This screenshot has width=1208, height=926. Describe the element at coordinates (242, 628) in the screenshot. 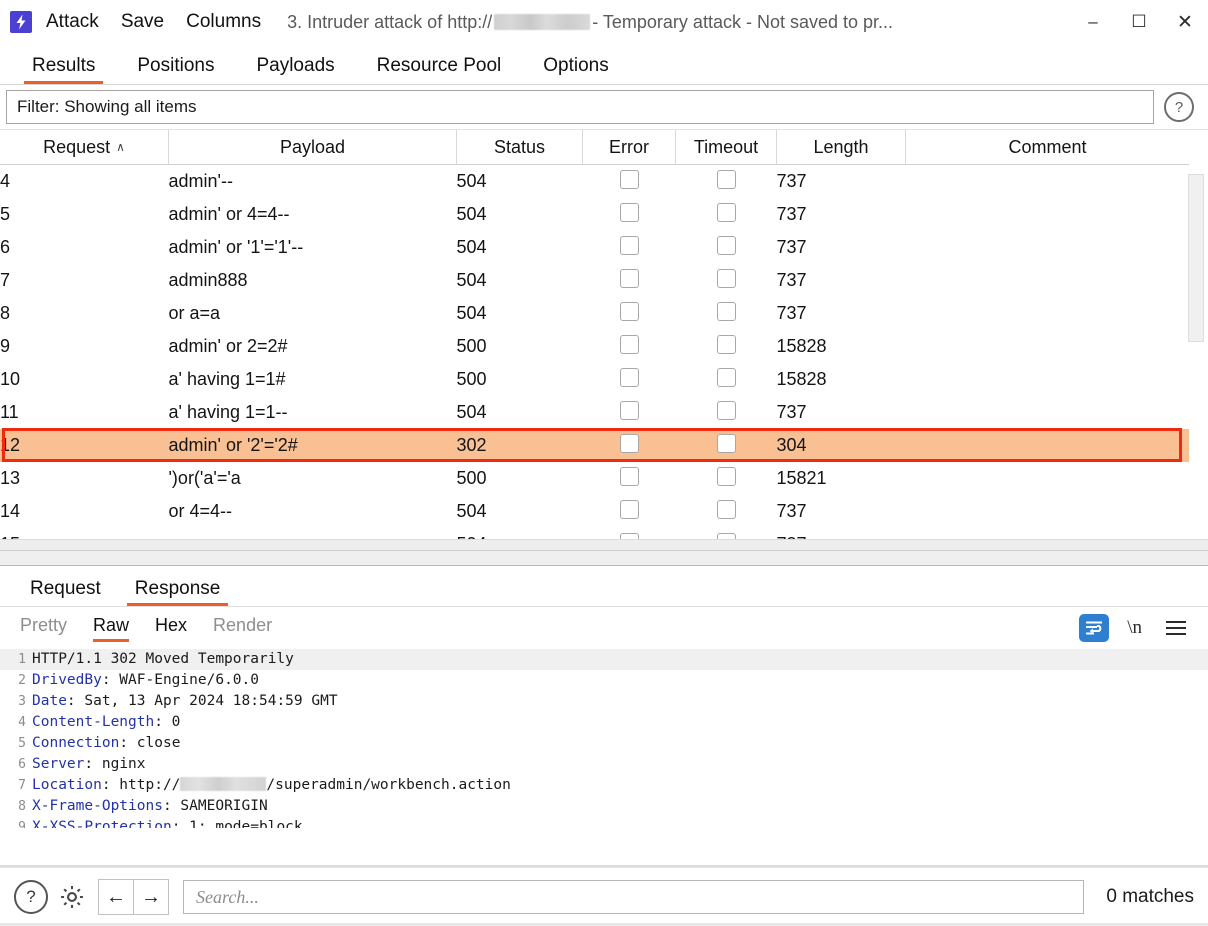

I see `view-tab-render: Render` at that location.